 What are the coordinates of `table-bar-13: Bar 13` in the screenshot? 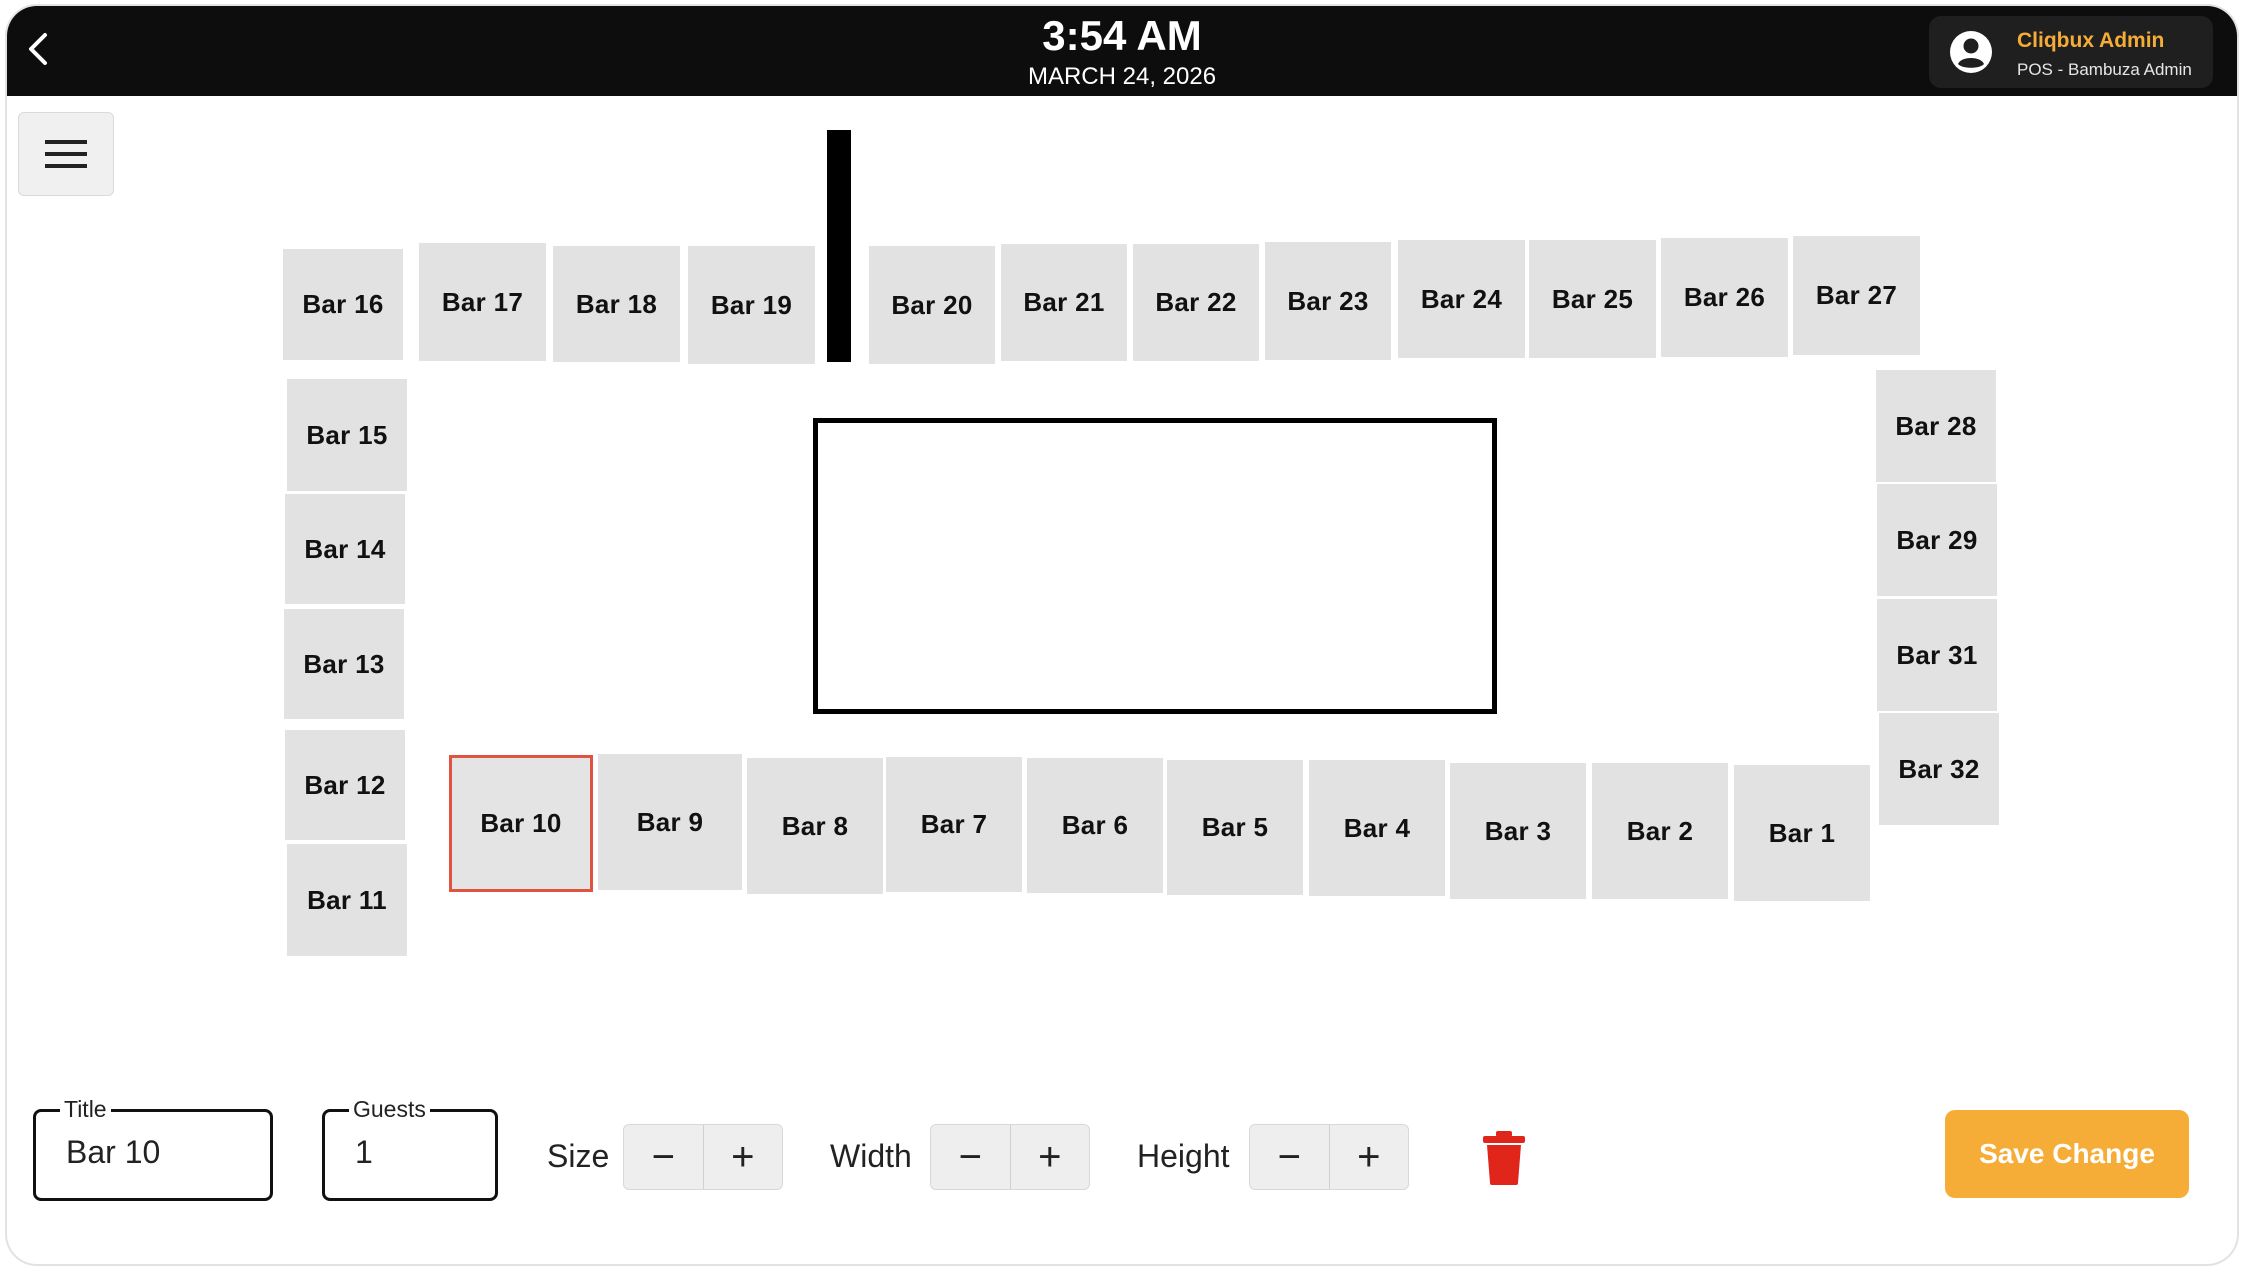 It's located at (344, 664).